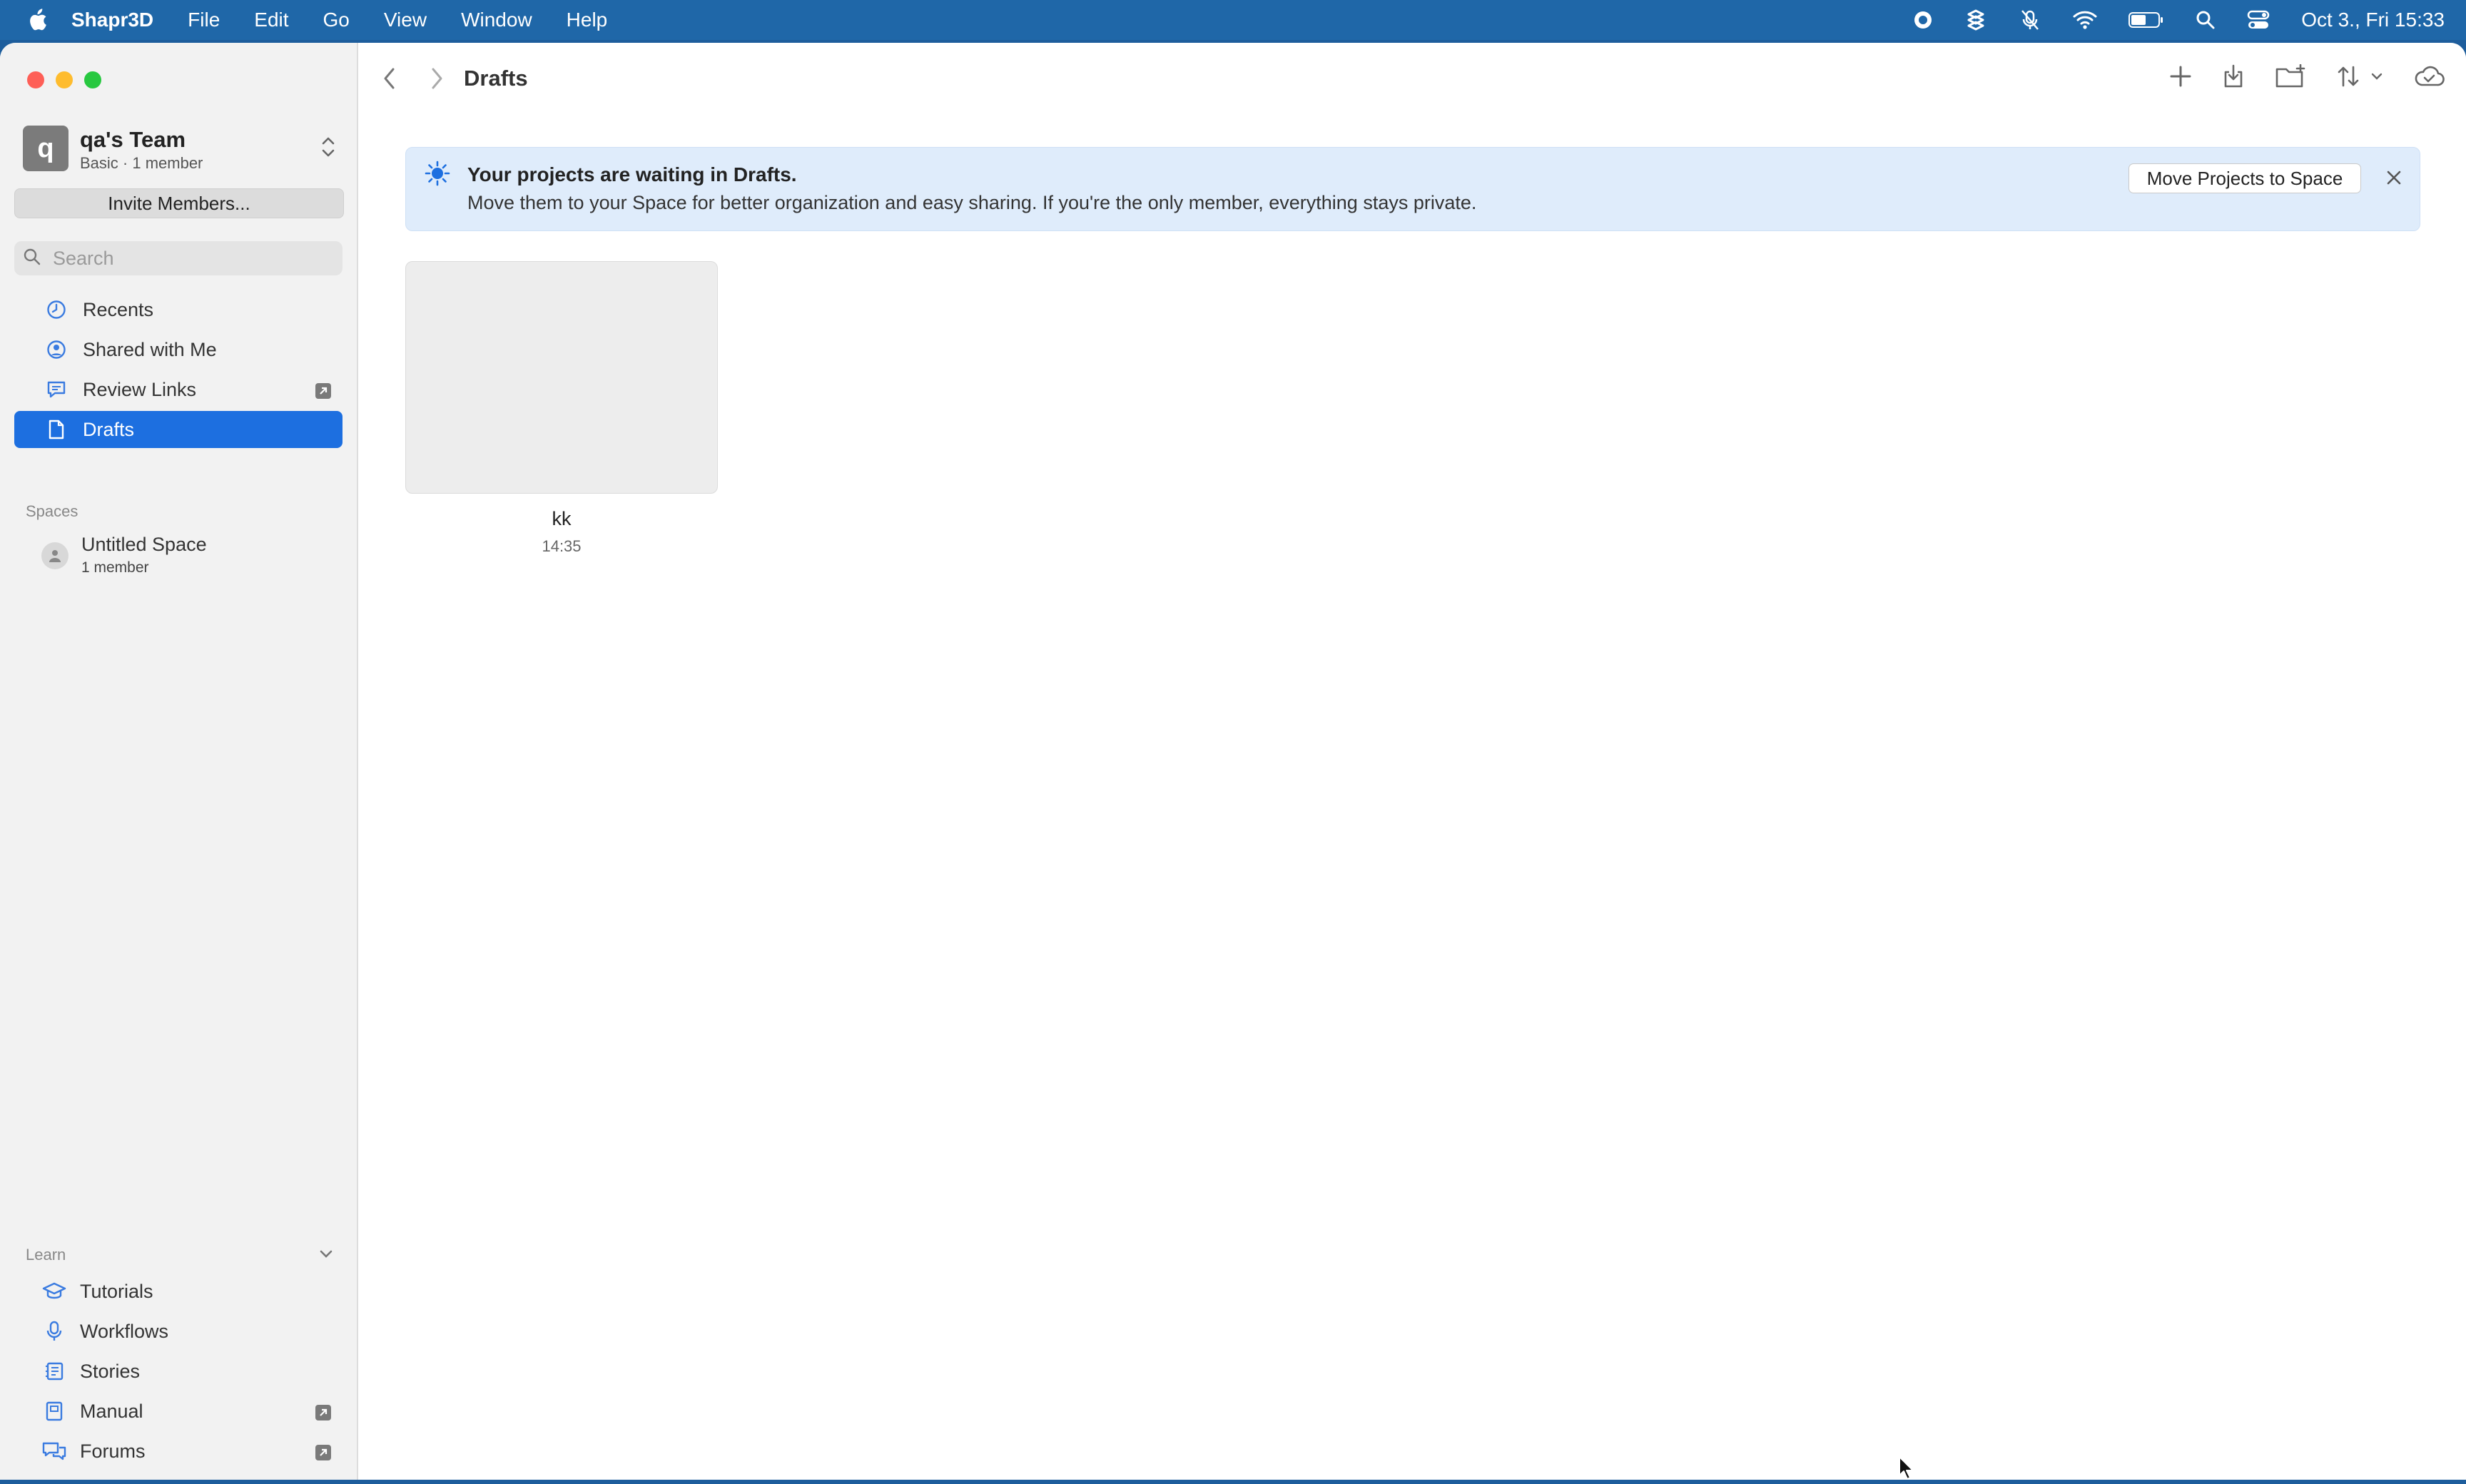 The image size is (2466, 1484). I want to click on import-button, so click(2233, 78).